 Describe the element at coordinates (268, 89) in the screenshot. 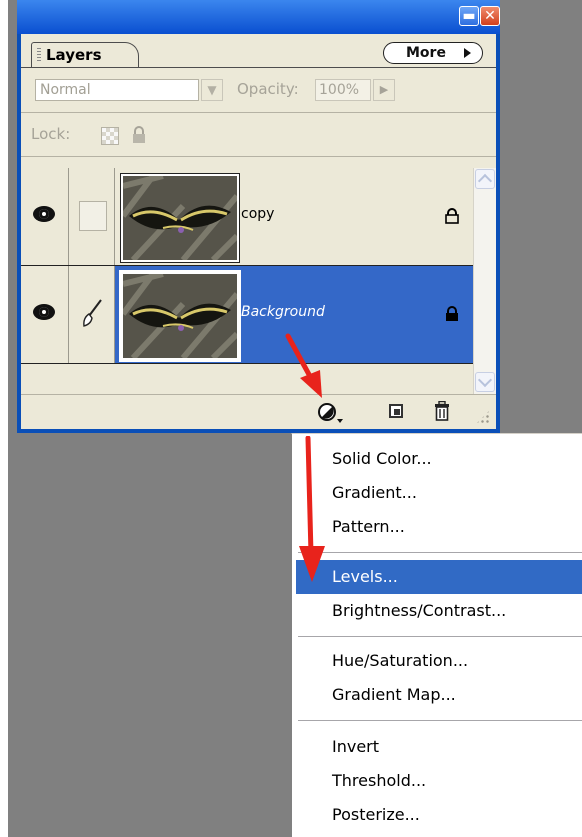

I see `opacity-label: Opacity:` at that location.